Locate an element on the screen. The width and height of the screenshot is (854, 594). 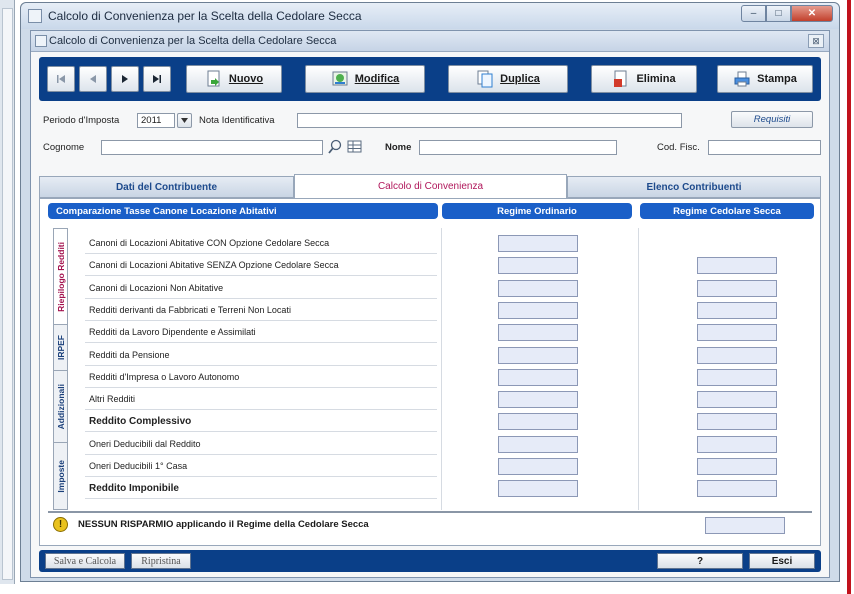
previous-record-button is located at coordinates (93, 79).